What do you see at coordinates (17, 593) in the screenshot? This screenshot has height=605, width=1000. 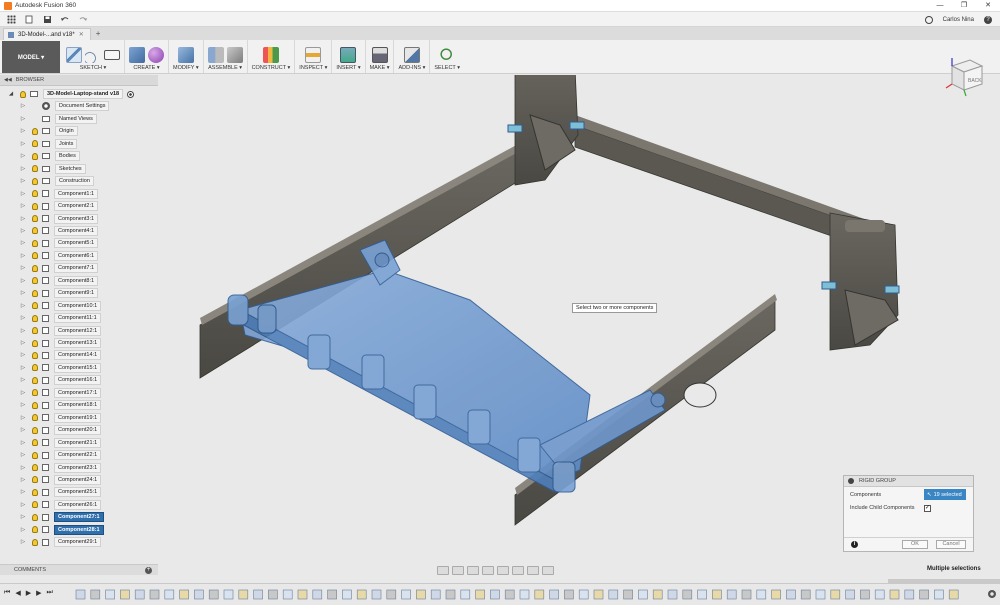 I see `step-back-icon: ◀` at bounding box center [17, 593].